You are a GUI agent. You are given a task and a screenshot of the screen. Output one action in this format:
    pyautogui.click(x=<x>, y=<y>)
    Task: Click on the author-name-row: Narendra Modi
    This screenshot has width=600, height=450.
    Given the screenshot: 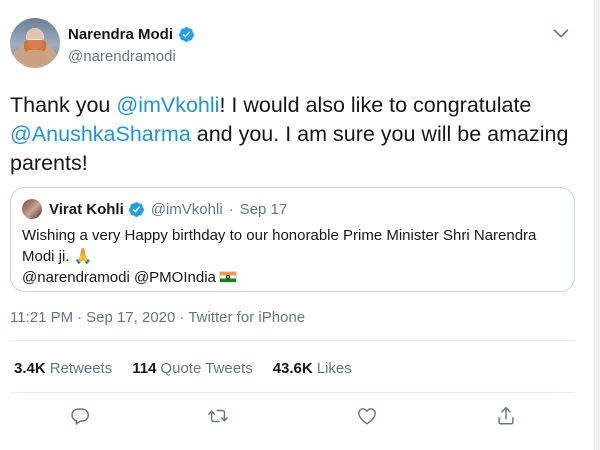 What is the action you would take?
    pyautogui.click(x=131, y=34)
    